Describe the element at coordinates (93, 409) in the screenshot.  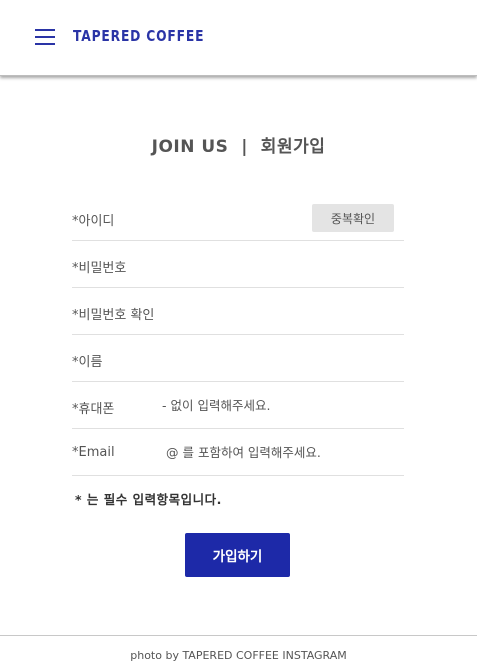
I see `phone-label: *휴대폰` at that location.